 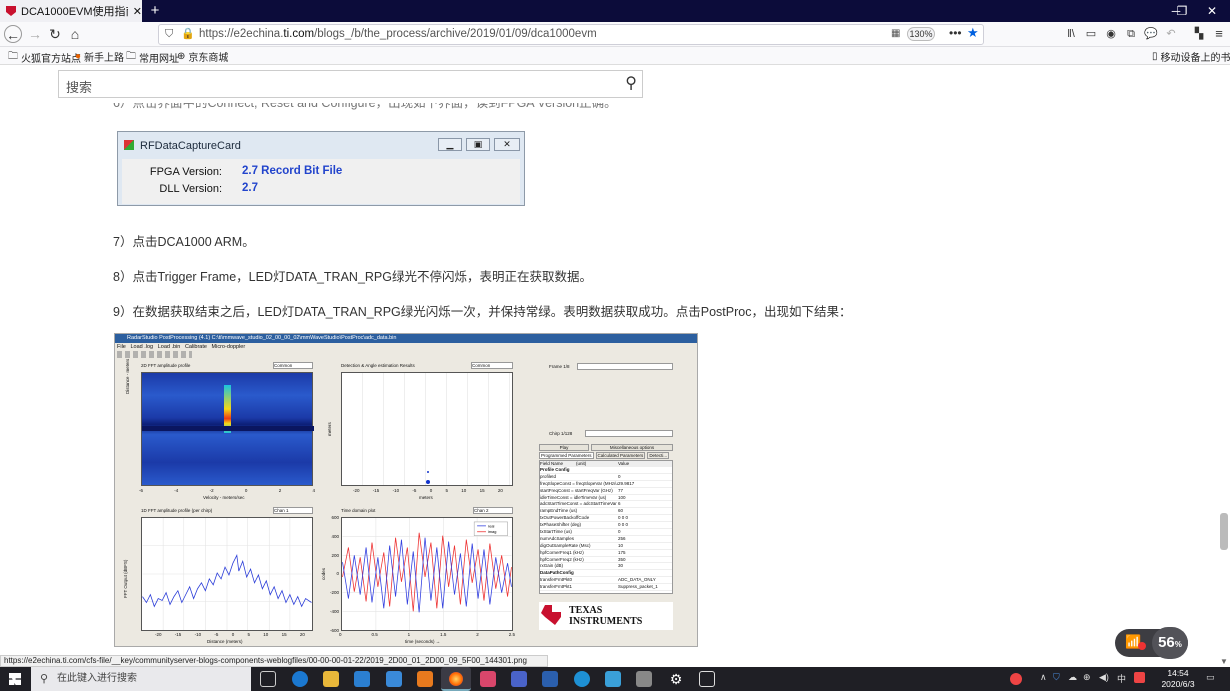 What do you see at coordinates (1087, 677) in the screenshot?
I see `network-icon: ⊕` at bounding box center [1087, 677].